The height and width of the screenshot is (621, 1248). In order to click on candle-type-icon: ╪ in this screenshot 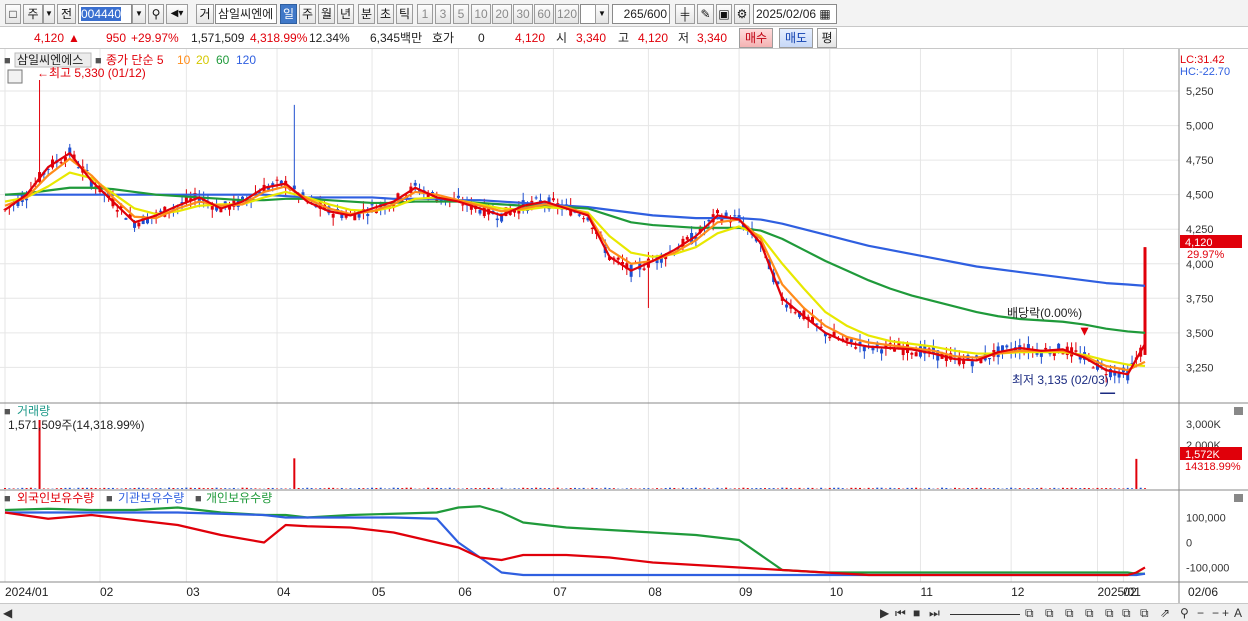, I will do `click(685, 14)`.